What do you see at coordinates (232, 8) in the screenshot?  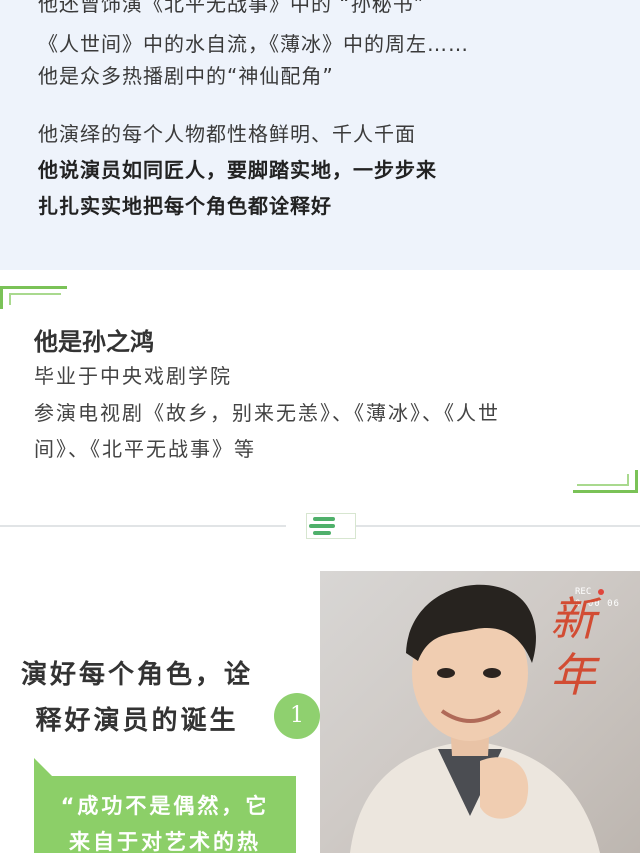 I see `intro-line-1: 他还曾饰演《北平无战事》中的 “孙秘书”` at bounding box center [232, 8].